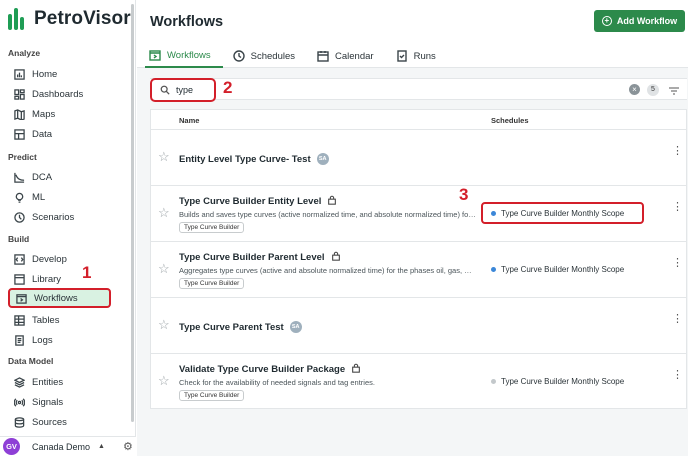 The image size is (688, 456). What do you see at coordinates (464, 194) in the screenshot?
I see `annotation-3: 3` at bounding box center [464, 194].